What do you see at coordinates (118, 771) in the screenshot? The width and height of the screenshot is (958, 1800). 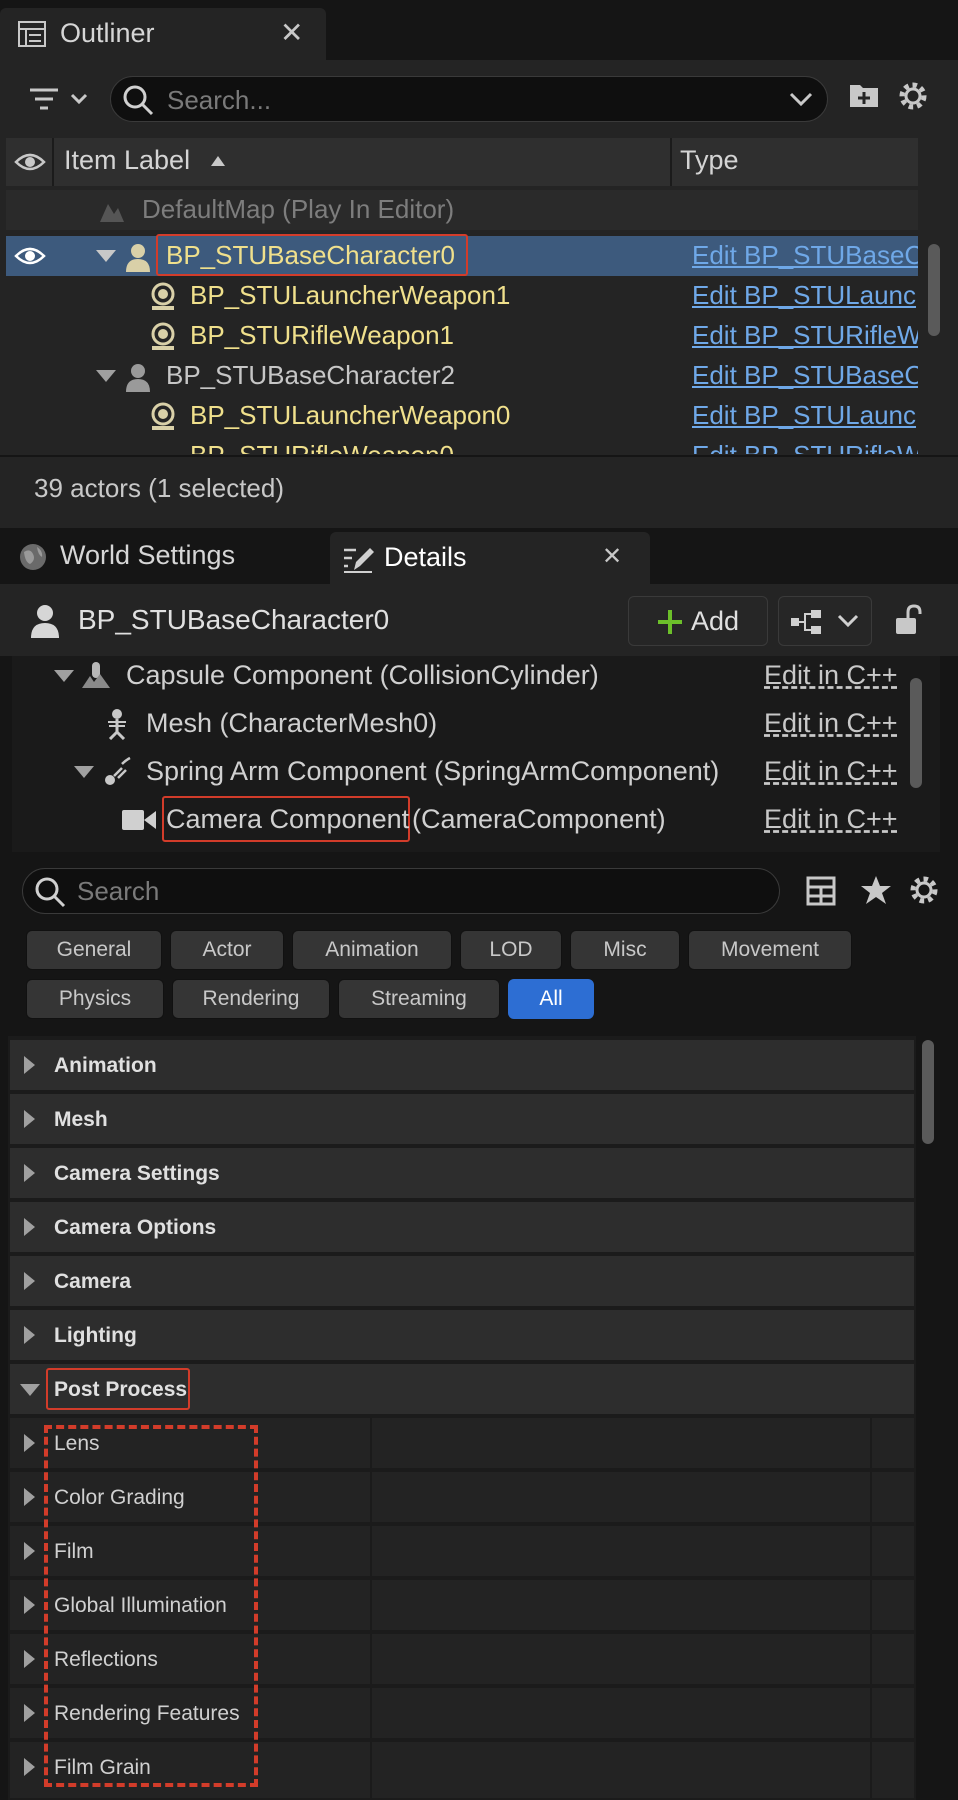 I see `spring-arm-icon` at bounding box center [118, 771].